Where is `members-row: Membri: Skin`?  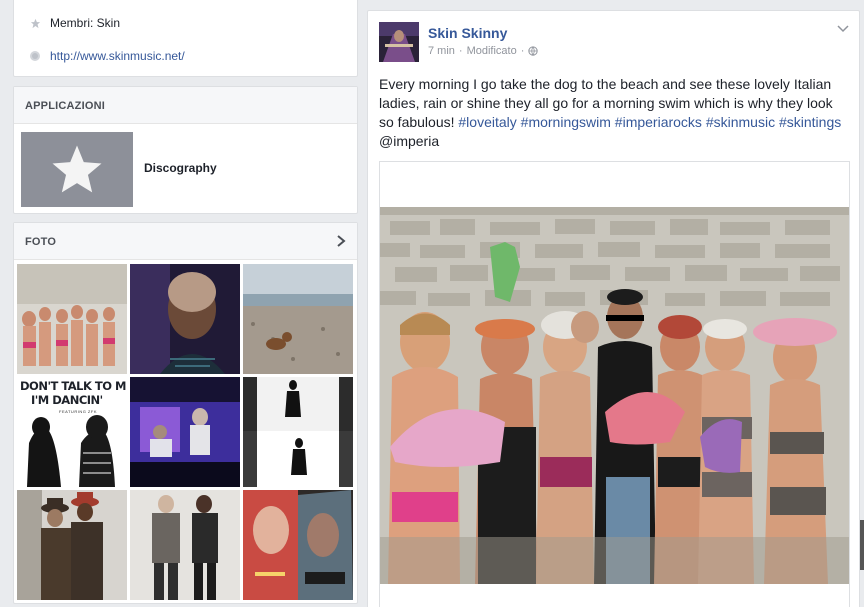
members-row: Membri: Skin is located at coordinates (74, 23).